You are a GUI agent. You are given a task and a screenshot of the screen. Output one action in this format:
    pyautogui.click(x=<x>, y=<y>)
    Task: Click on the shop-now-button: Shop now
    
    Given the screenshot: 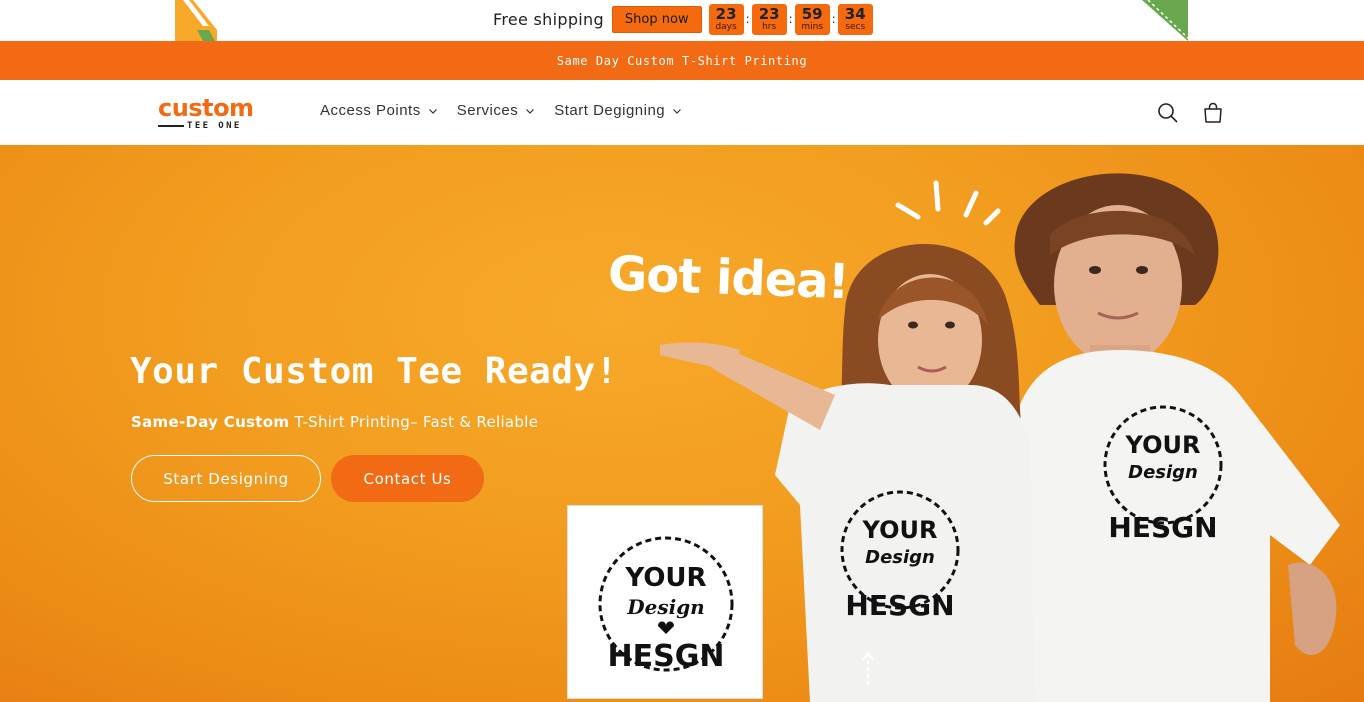 What is the action you would take?
    pyautogui.click(x=656, y=19)
    